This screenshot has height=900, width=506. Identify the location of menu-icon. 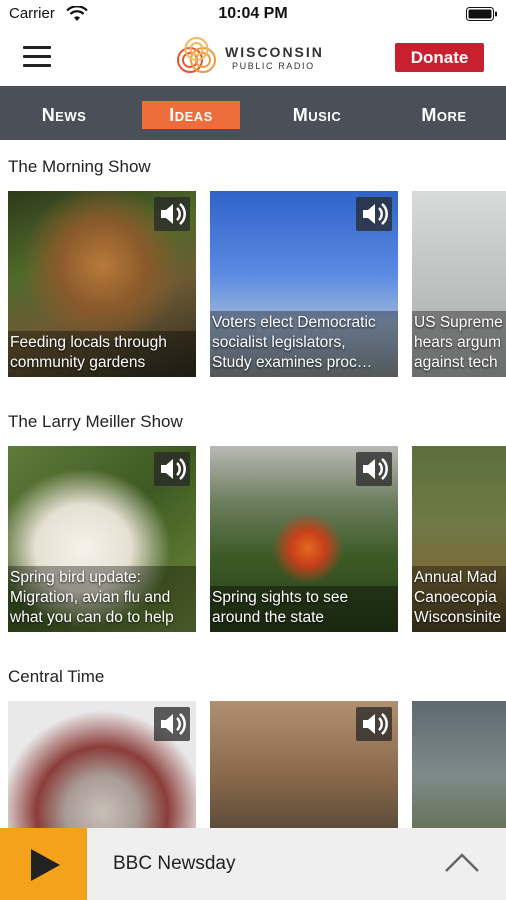
(37, 58).